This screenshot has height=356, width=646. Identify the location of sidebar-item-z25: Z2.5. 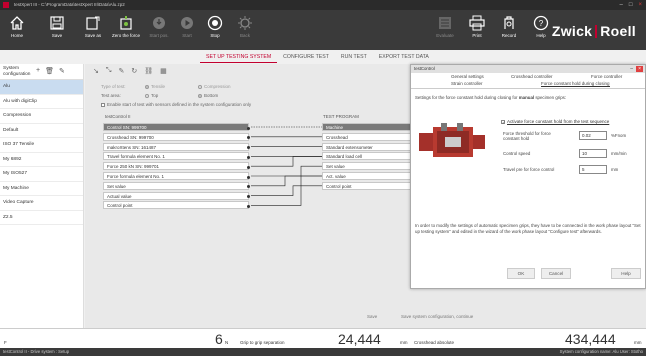
(41, 218).